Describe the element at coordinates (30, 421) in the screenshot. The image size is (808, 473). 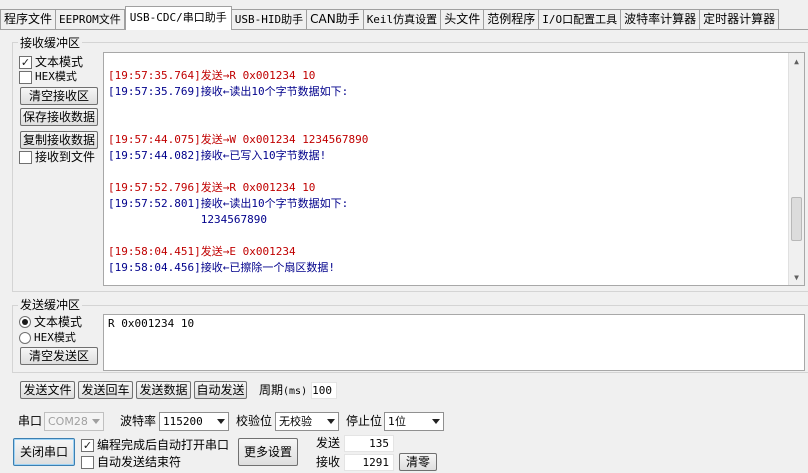
I see `port-label: 串口` at that location.